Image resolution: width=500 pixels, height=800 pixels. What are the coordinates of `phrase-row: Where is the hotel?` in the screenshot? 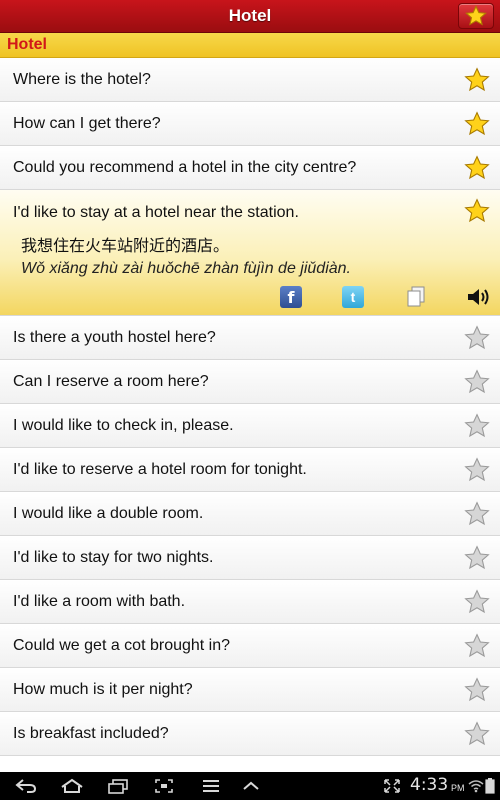 It's located at (250, 80).